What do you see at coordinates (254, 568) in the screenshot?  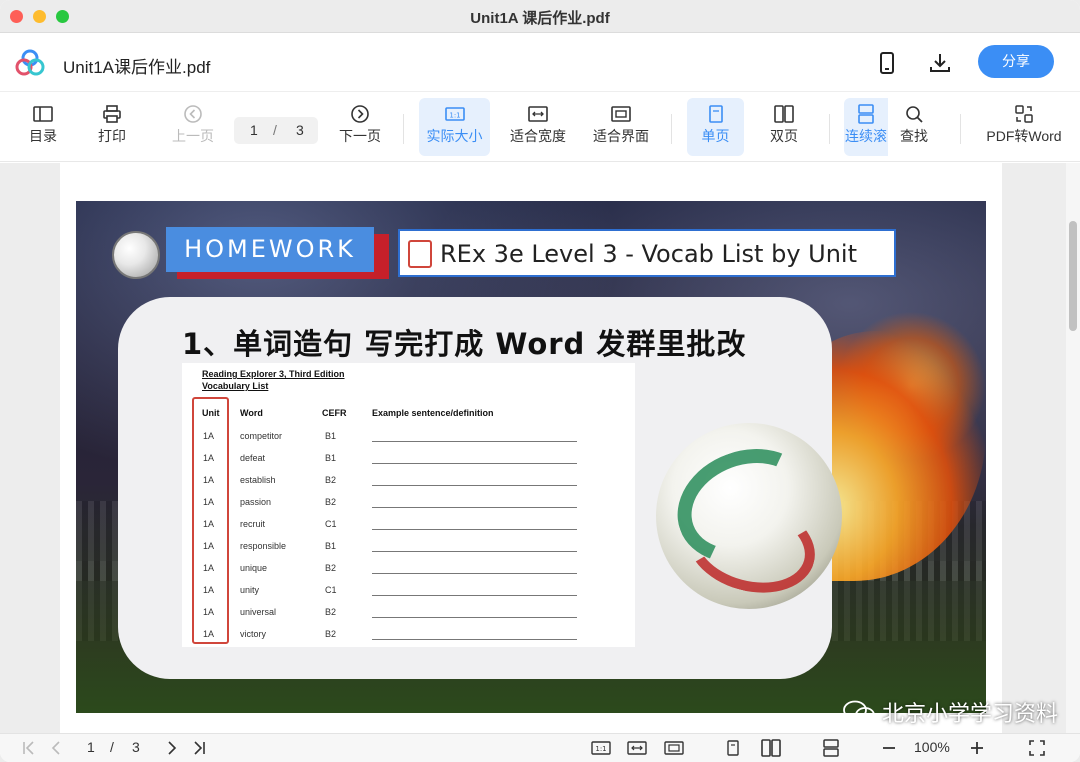 I see `row-word: unique` at bounding box center [254, 568].